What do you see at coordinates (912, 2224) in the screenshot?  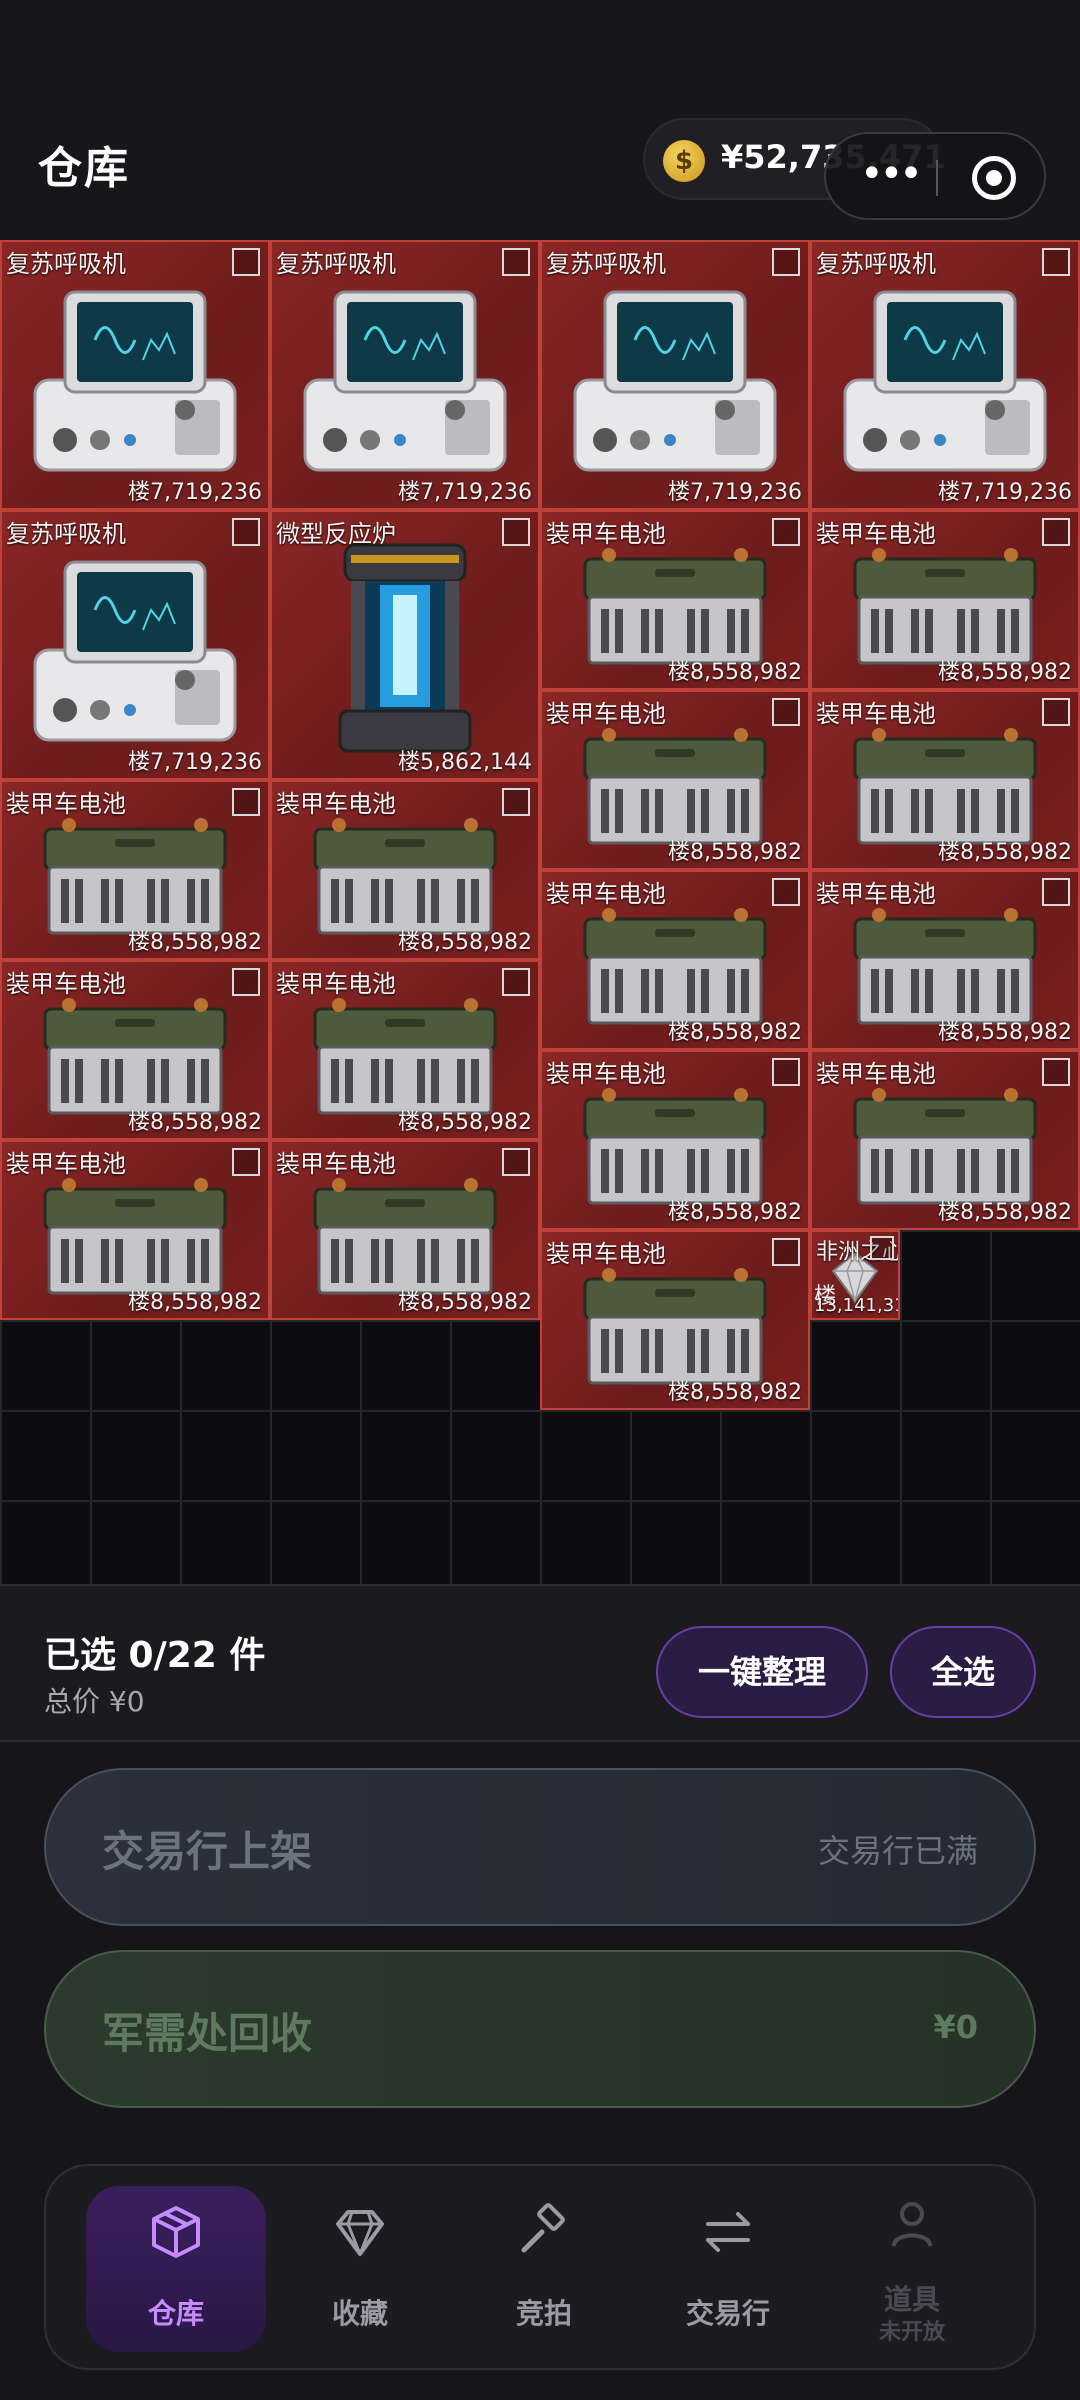 I see `person-icon` at bounding box center [912, 2224].